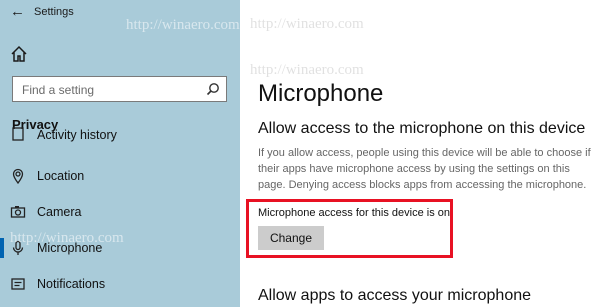 The image size is (600, 307). Describe the element at coordinates (354, 213) in the screenshot. I see `status-text: Microphone access for this device is on` at that location.